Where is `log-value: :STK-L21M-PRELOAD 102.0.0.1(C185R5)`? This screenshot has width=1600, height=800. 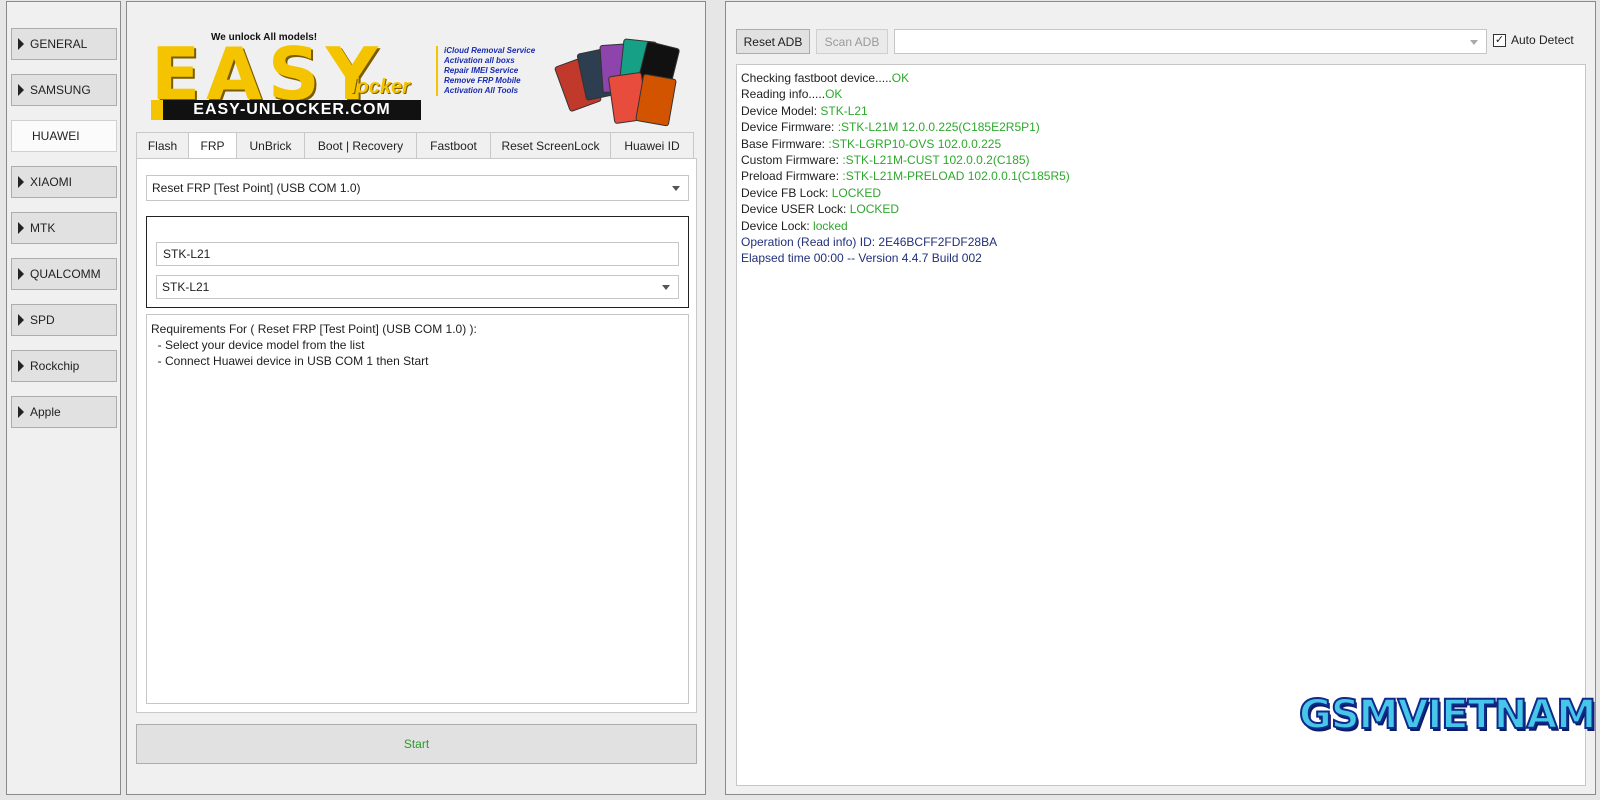 log-value: :STK-L21M-PRELOAD 102.0.0.1(C185R5) is located at coordinates (956, 176).